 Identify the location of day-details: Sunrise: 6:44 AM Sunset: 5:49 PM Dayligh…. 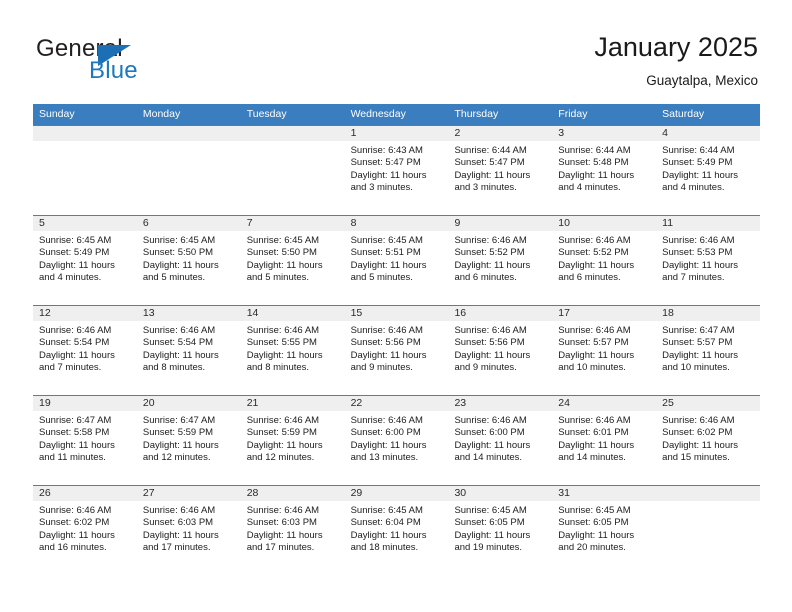
(708, 168).